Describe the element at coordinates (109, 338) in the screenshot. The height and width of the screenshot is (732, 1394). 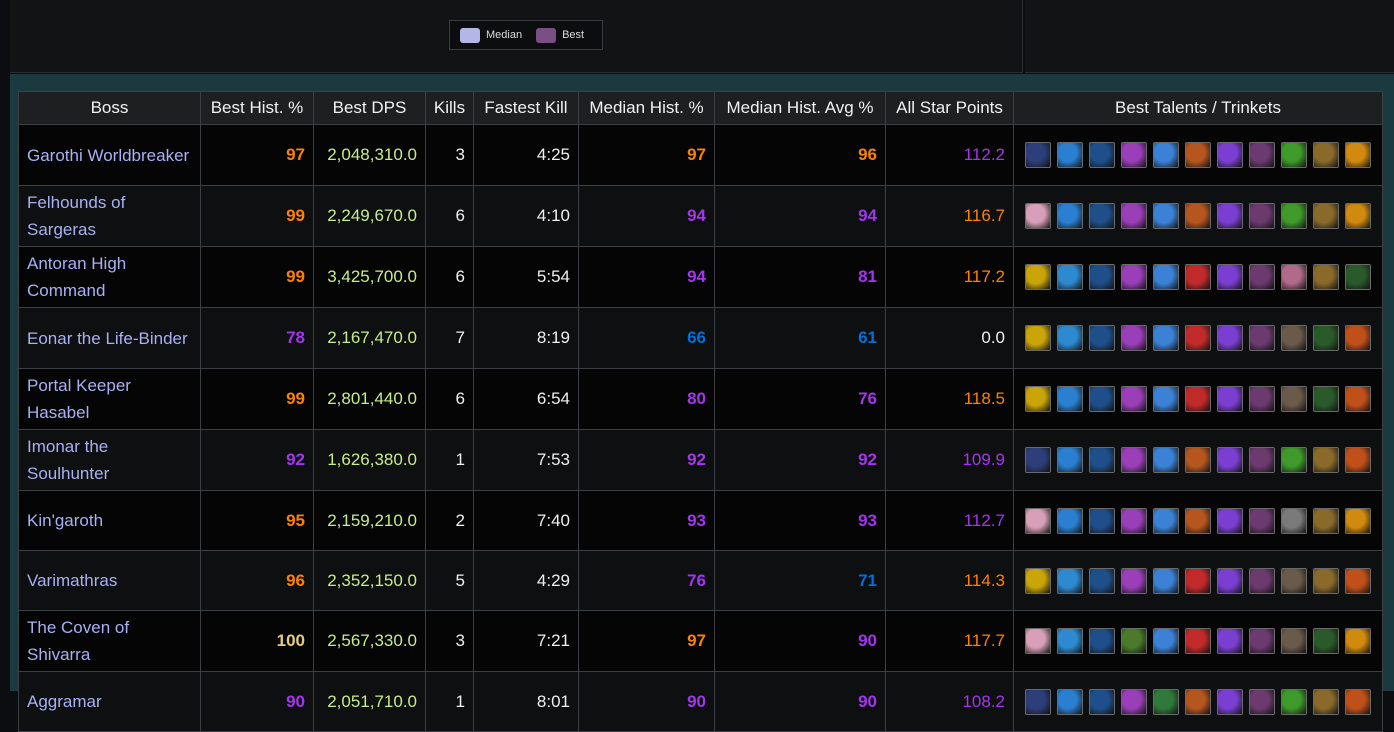
I see `boss-link: Eonar the Life-Binder` at that location.